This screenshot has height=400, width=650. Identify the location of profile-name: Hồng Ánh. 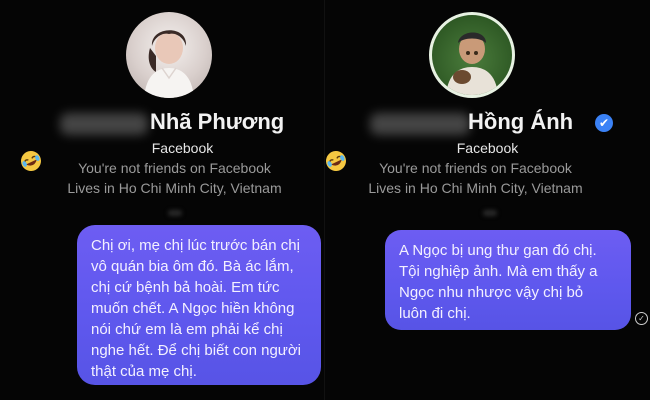
(520, 122).